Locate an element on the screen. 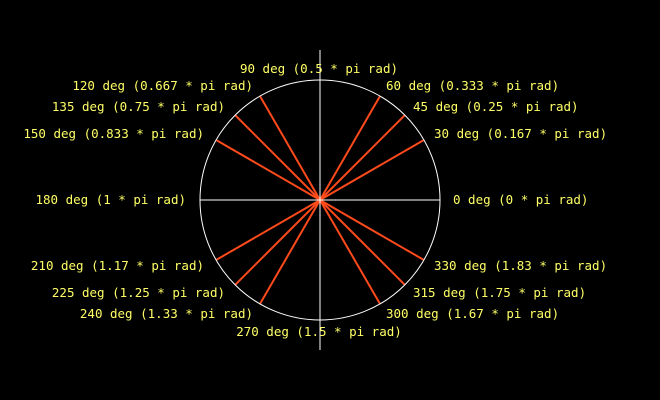  angle-label-135-deg: 135 deg (0.75 * pi rad) is located at coordinates (138, 106).